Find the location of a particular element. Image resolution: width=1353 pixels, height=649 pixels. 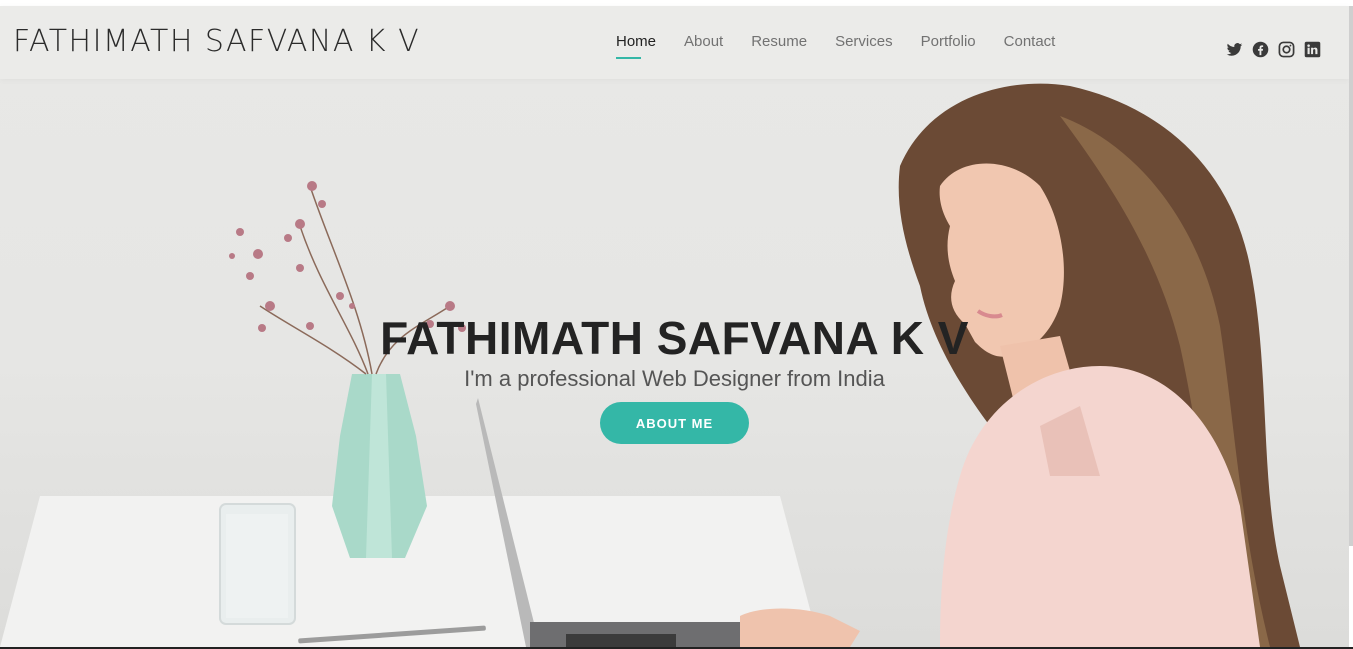

nav-about: About is located at coordinates (703, 46).